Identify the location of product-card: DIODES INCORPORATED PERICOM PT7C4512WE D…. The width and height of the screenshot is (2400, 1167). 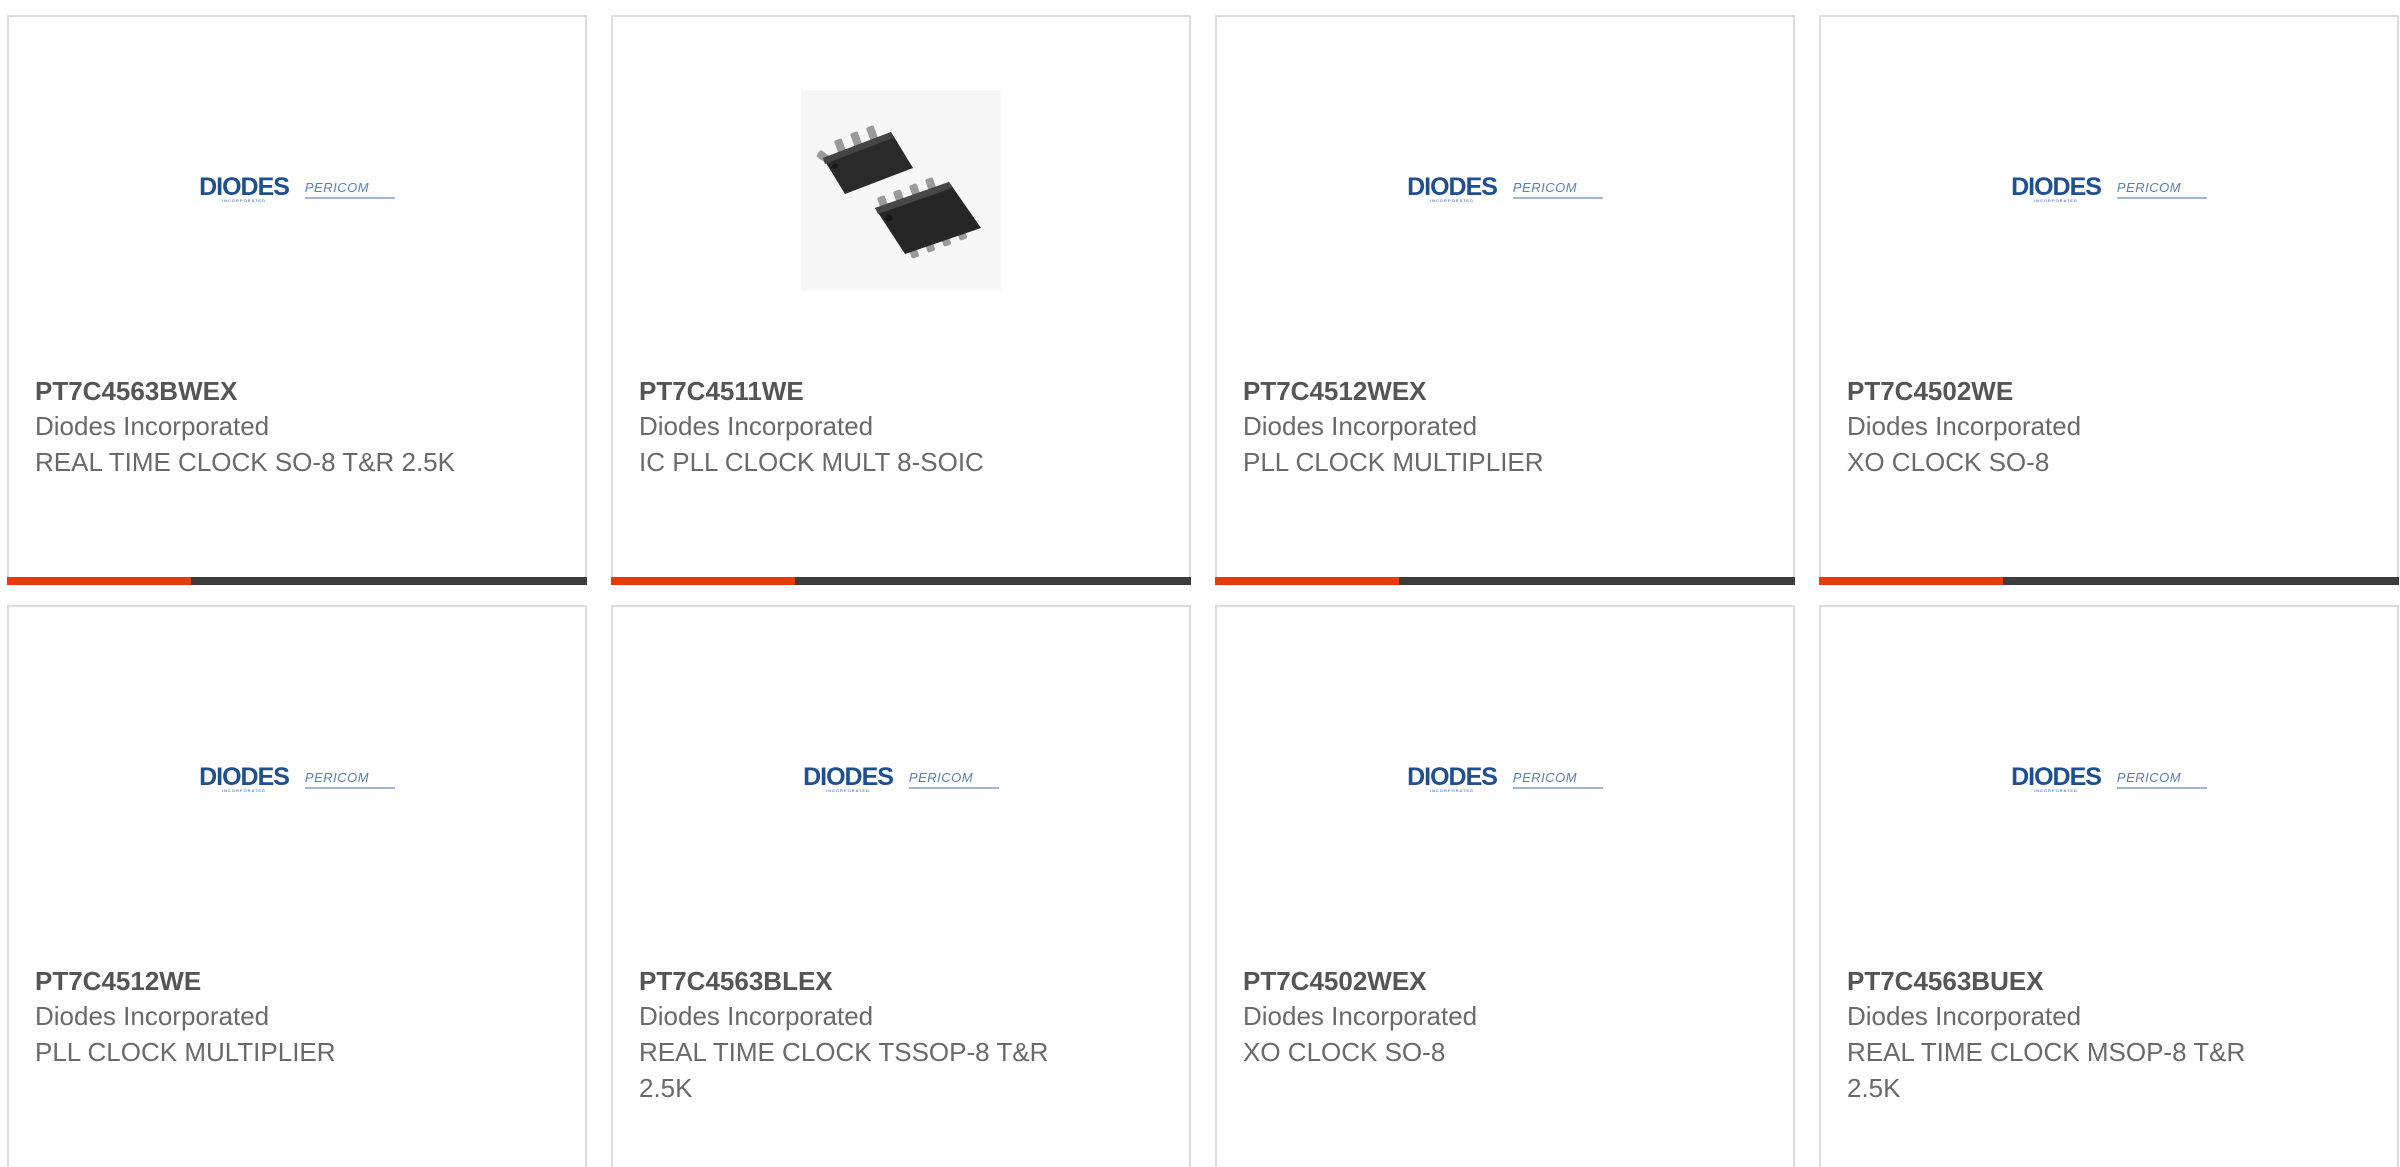
(297, 886).